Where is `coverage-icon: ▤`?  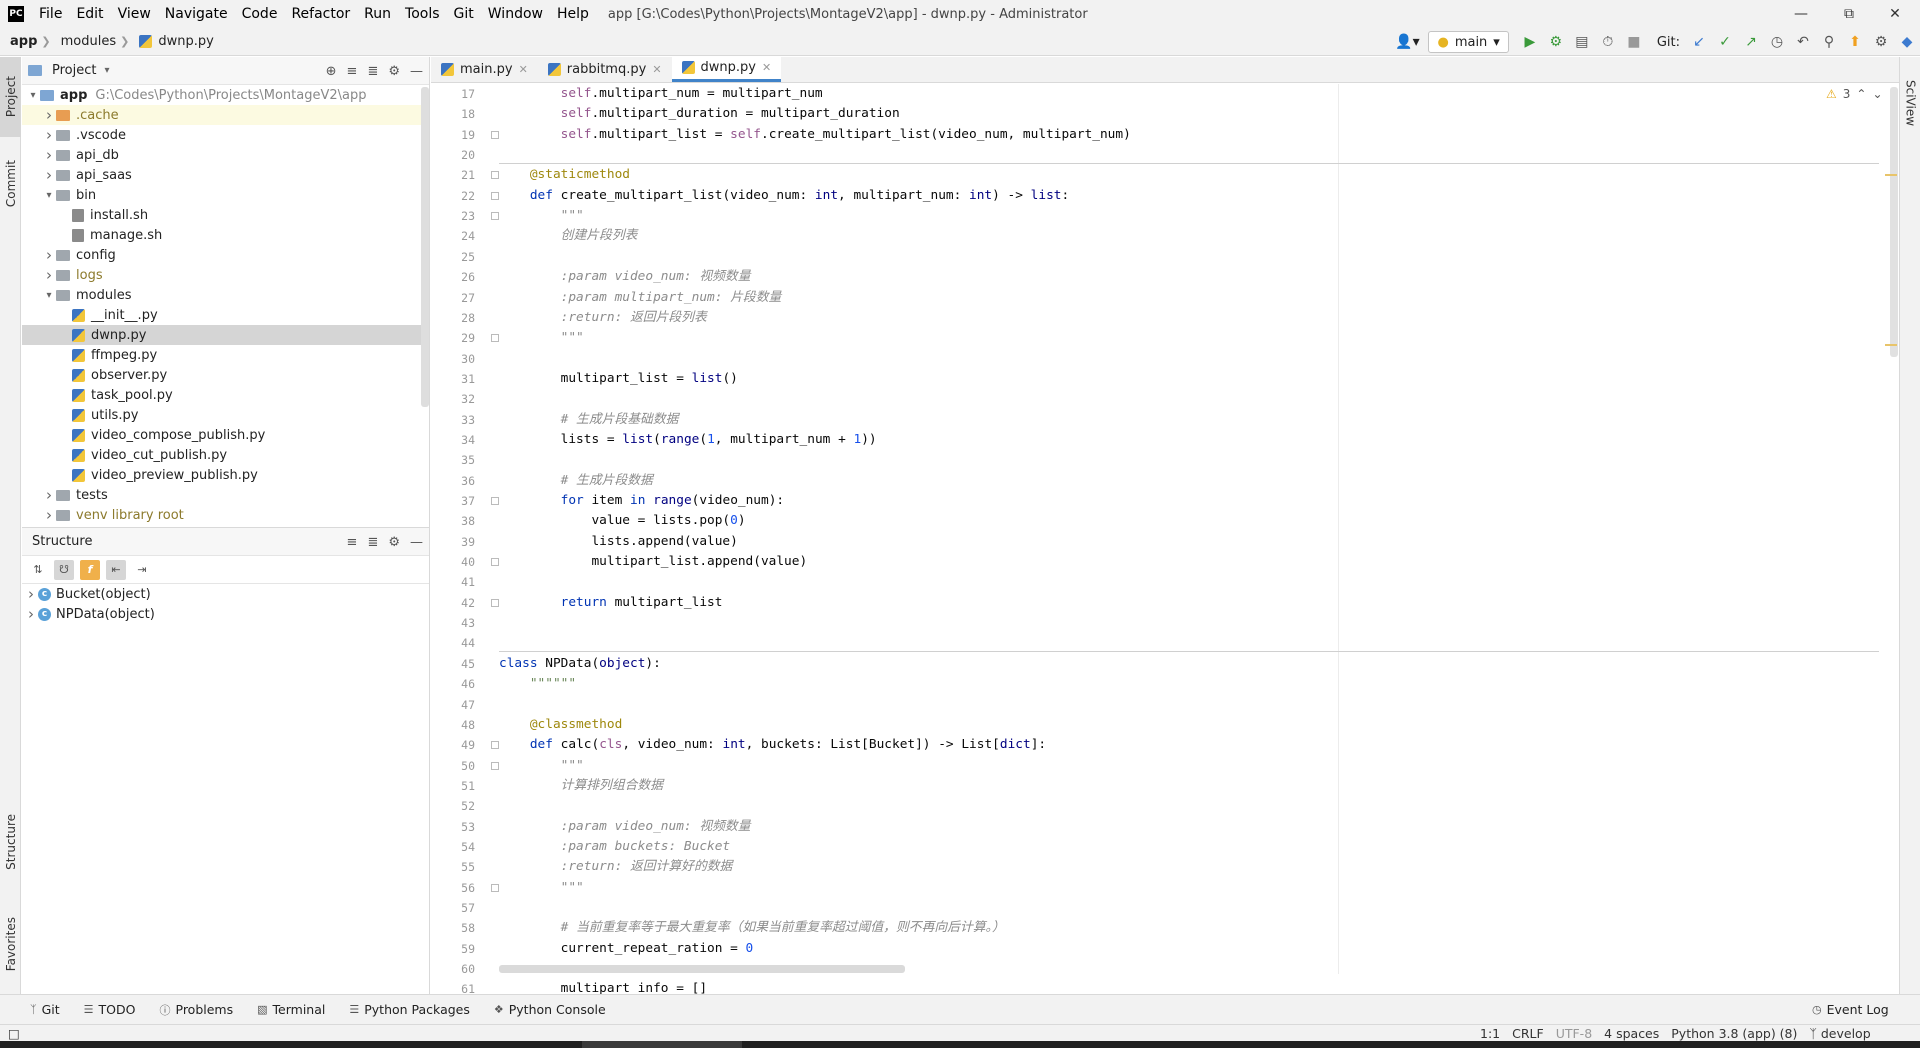 coverage-icon: ▤ is located at coordinates (1582, 42).